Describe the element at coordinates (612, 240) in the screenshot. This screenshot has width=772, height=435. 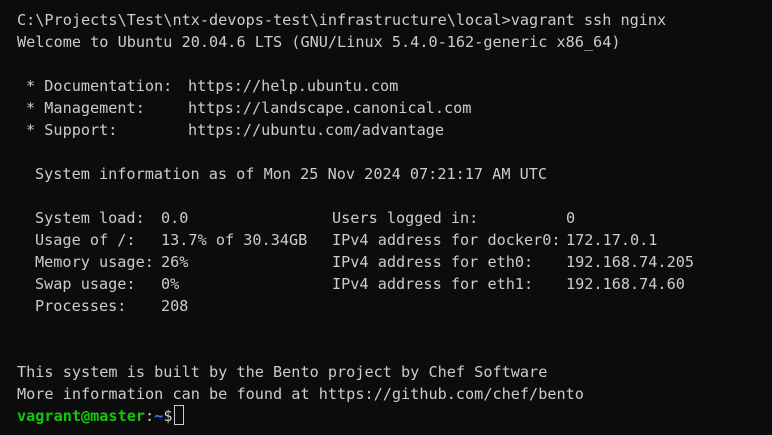
I see `sysinfo-value-2: 172.17.0.1` at that location.